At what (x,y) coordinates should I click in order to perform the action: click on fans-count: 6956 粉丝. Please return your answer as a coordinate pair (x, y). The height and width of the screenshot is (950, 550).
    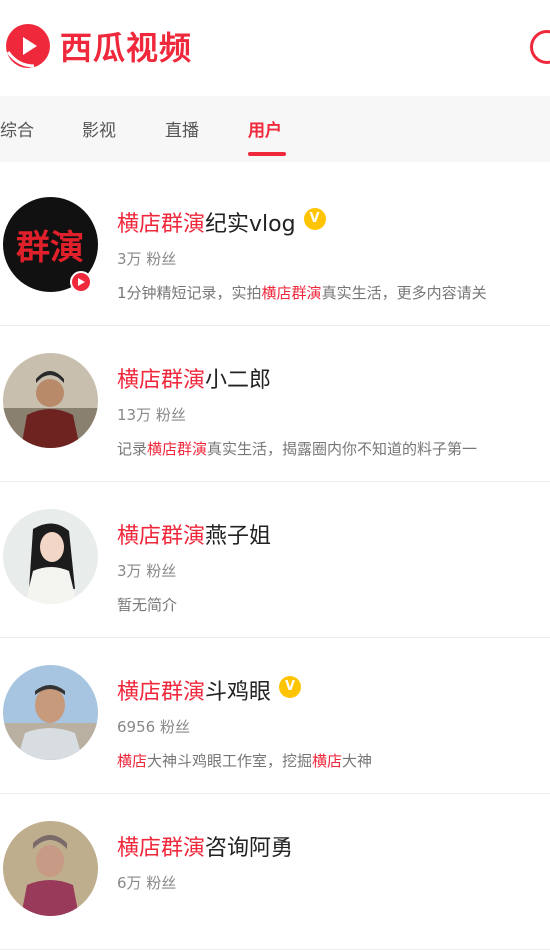
    Looking at the image, I should click on (153, 727).